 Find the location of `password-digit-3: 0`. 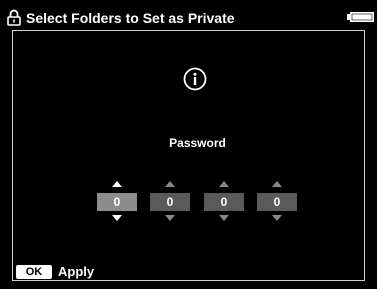

password-digit-3: 0 is located at coordinates (224, 202).